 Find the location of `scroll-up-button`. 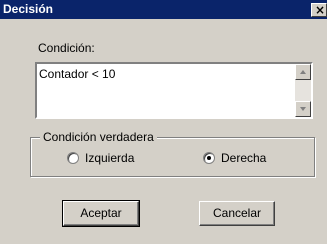

scroll-up-button is located at coordinates (303, 72).